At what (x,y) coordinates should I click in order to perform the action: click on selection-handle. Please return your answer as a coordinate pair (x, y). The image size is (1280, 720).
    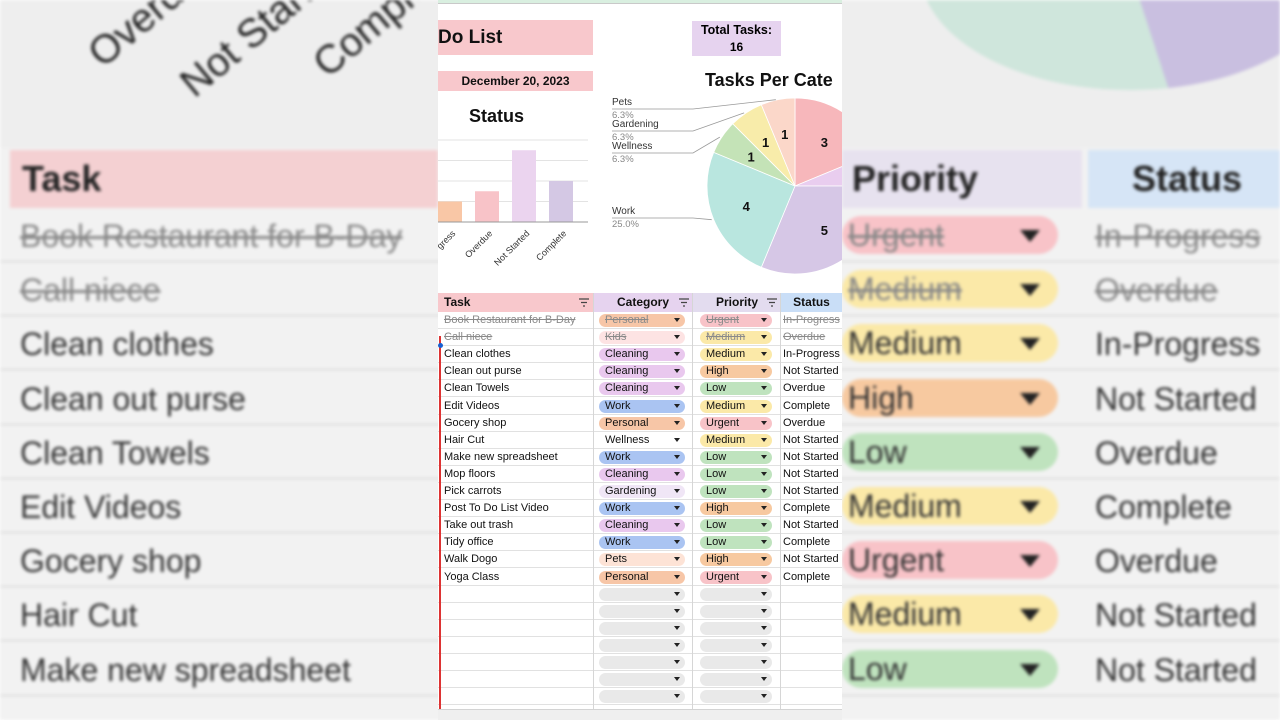
    Looking at the image, I should click on (440, 345).